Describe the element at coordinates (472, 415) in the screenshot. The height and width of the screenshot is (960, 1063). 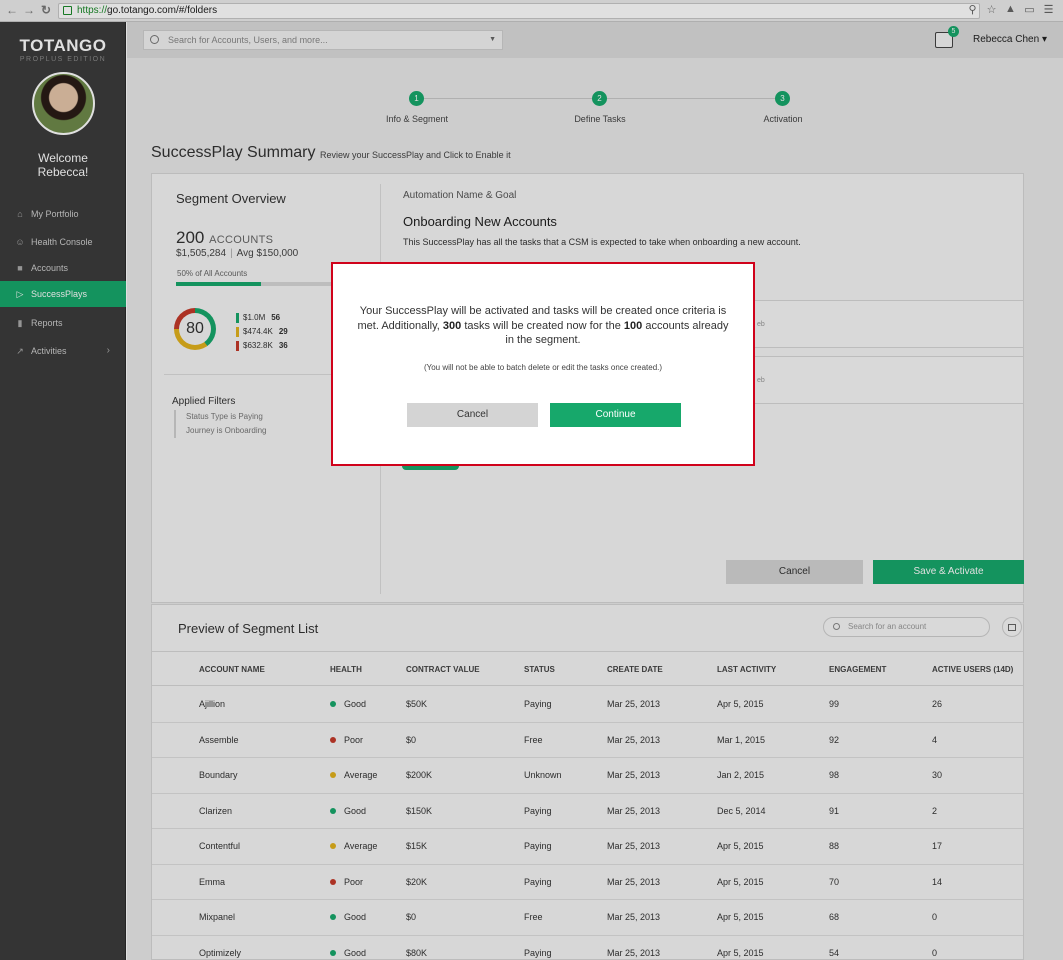
I see `dialog-cancel-button: Cancel` at that location.